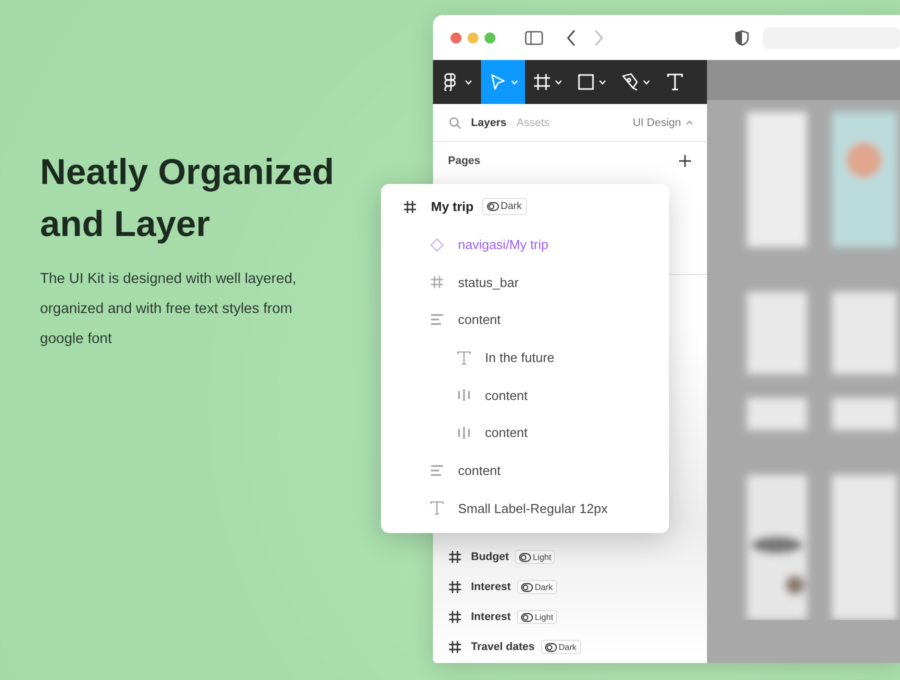  Describe the element at coordinates (519, 358) in the screenshot. I see `layer-name: In the future` at that location.